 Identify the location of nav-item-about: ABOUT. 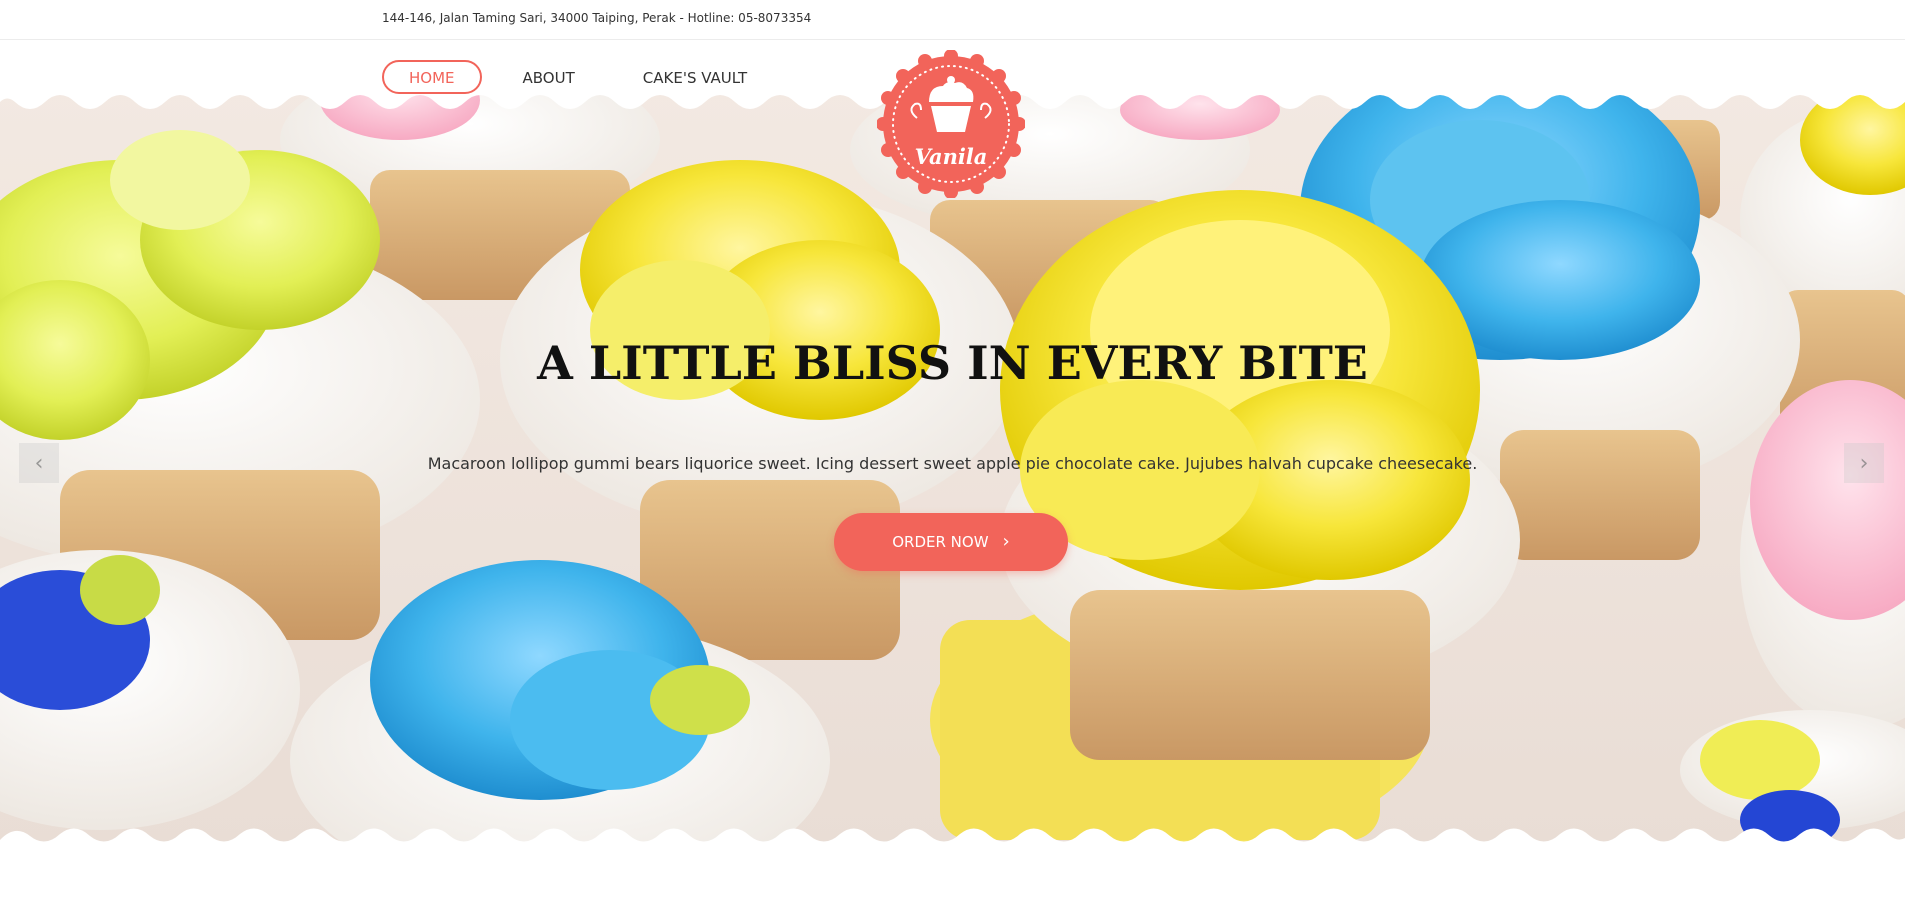
(549, 77).